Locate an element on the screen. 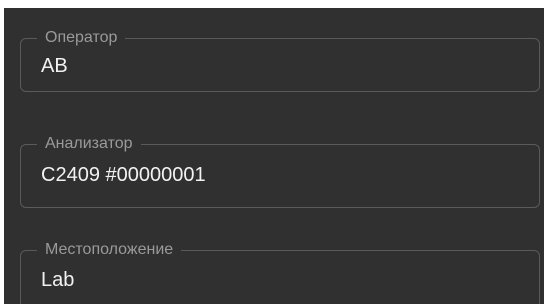 The image size is (544, 304). operator-field-value: AB is located at coordinates (54, 66).